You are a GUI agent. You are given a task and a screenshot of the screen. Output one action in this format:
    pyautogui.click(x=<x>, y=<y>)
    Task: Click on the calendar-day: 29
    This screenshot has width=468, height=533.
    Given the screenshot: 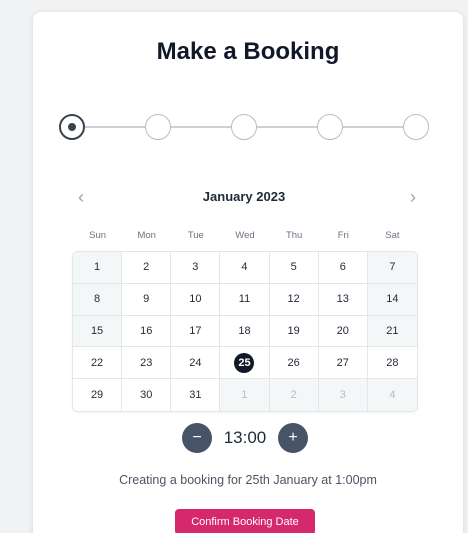 What is the action you would take?
    pyautogui.click(x=98, y=395)
    